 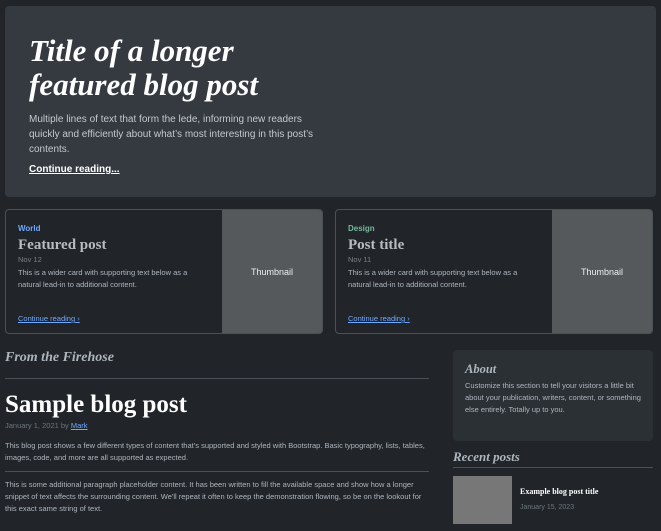 What do you see at coordinates (486, 456) in the screenshot?
I see `recent-title: Recent posts` at bounding box center [486, 456].